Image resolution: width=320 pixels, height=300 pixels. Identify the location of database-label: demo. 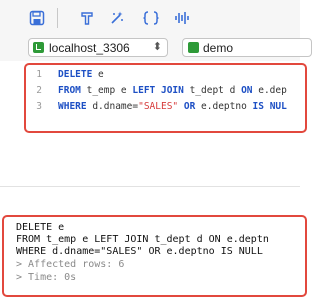
(218, 48).